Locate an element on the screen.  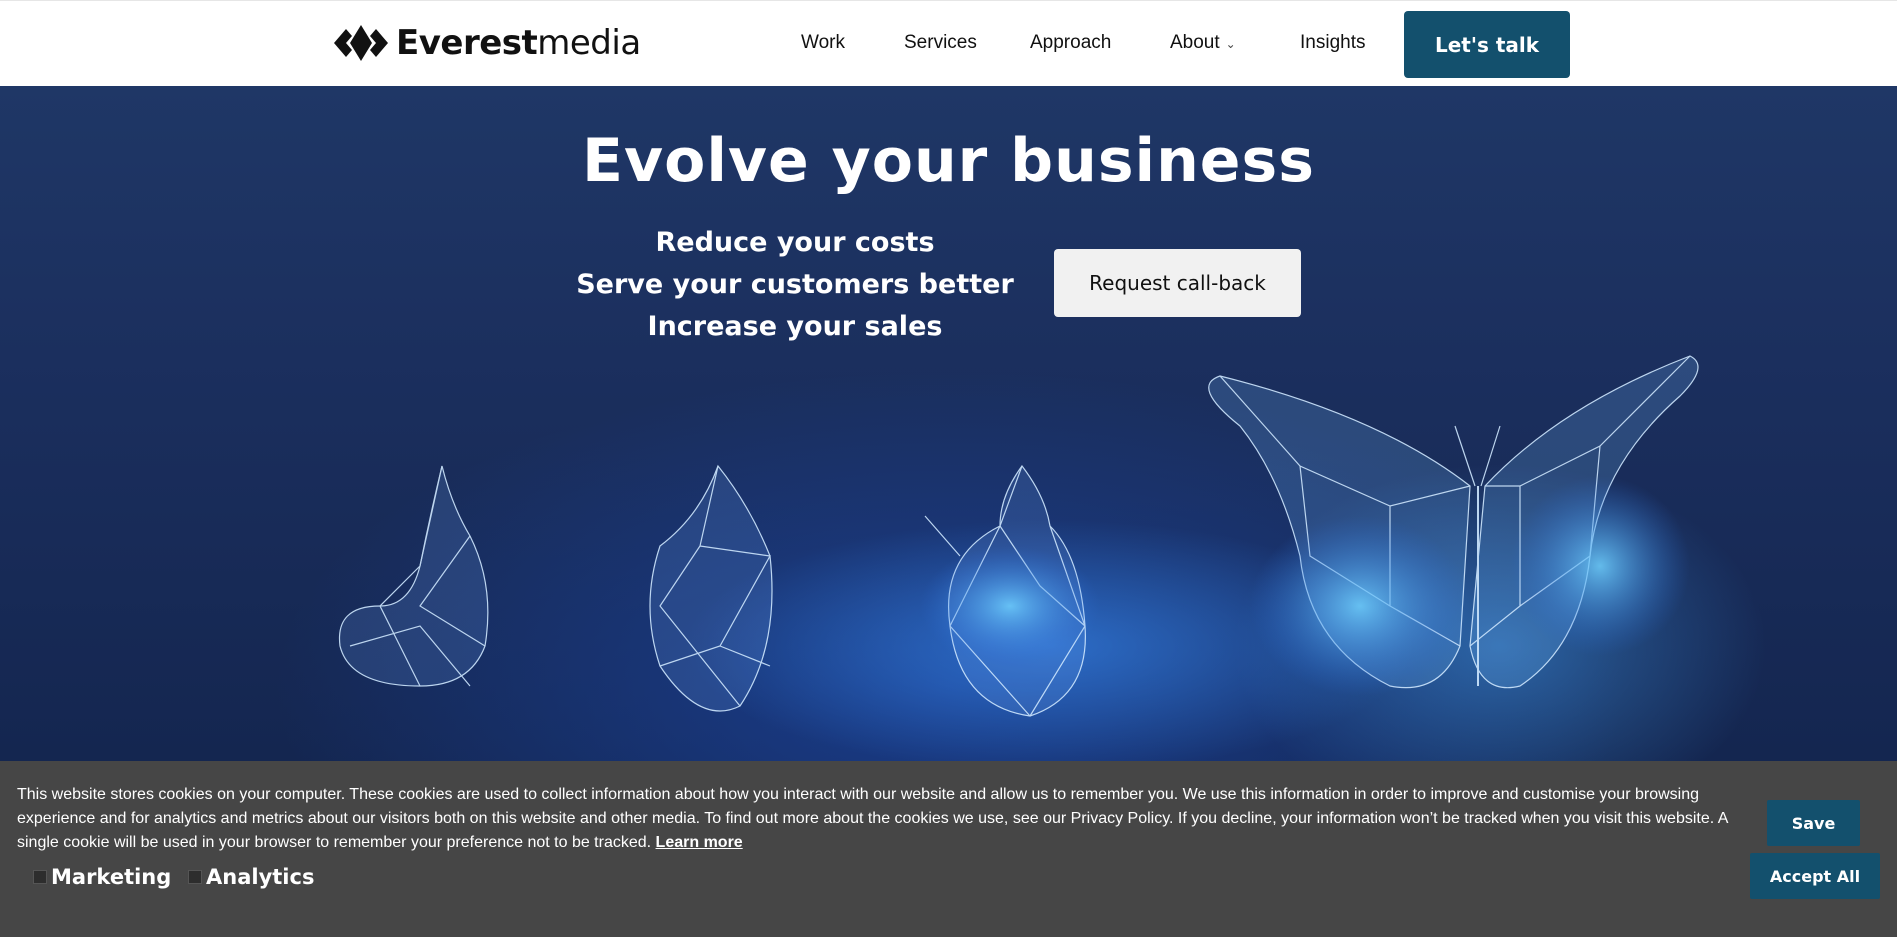
brand-name-light: media is located at coordinates (589, 43).